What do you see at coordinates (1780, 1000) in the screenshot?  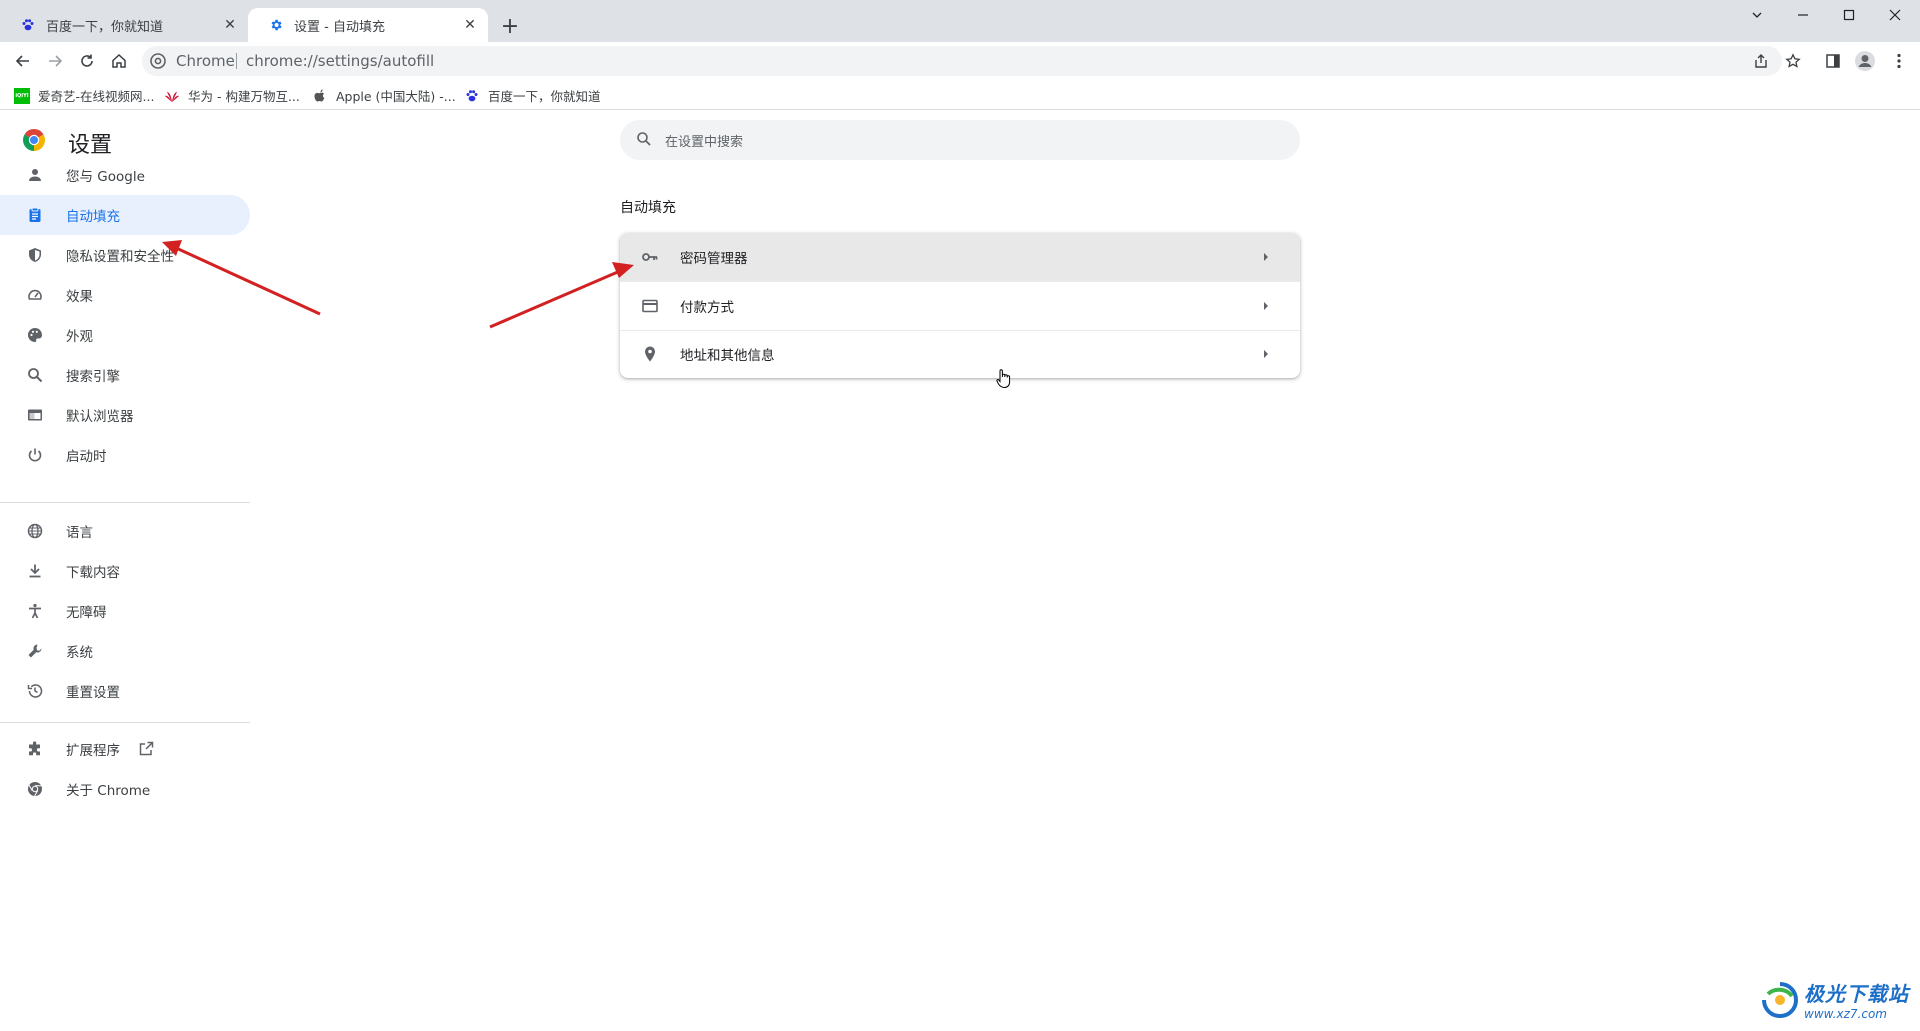 I see `watermark-logo-icon` at bounding box center [1780, 1000].